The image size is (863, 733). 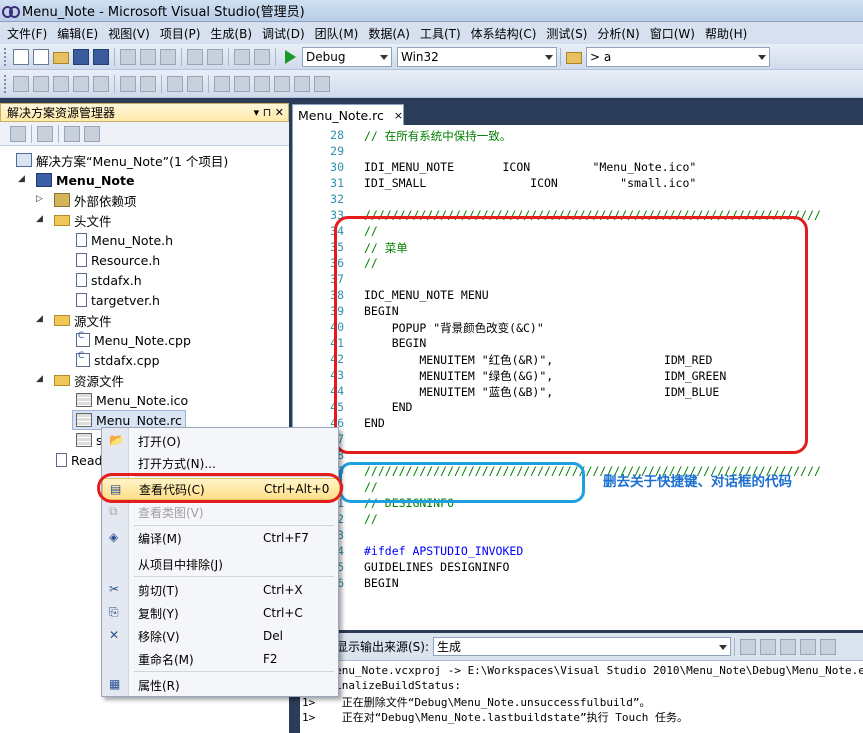 I want to click on find-in-files-icon, so click(x=574, y=58).